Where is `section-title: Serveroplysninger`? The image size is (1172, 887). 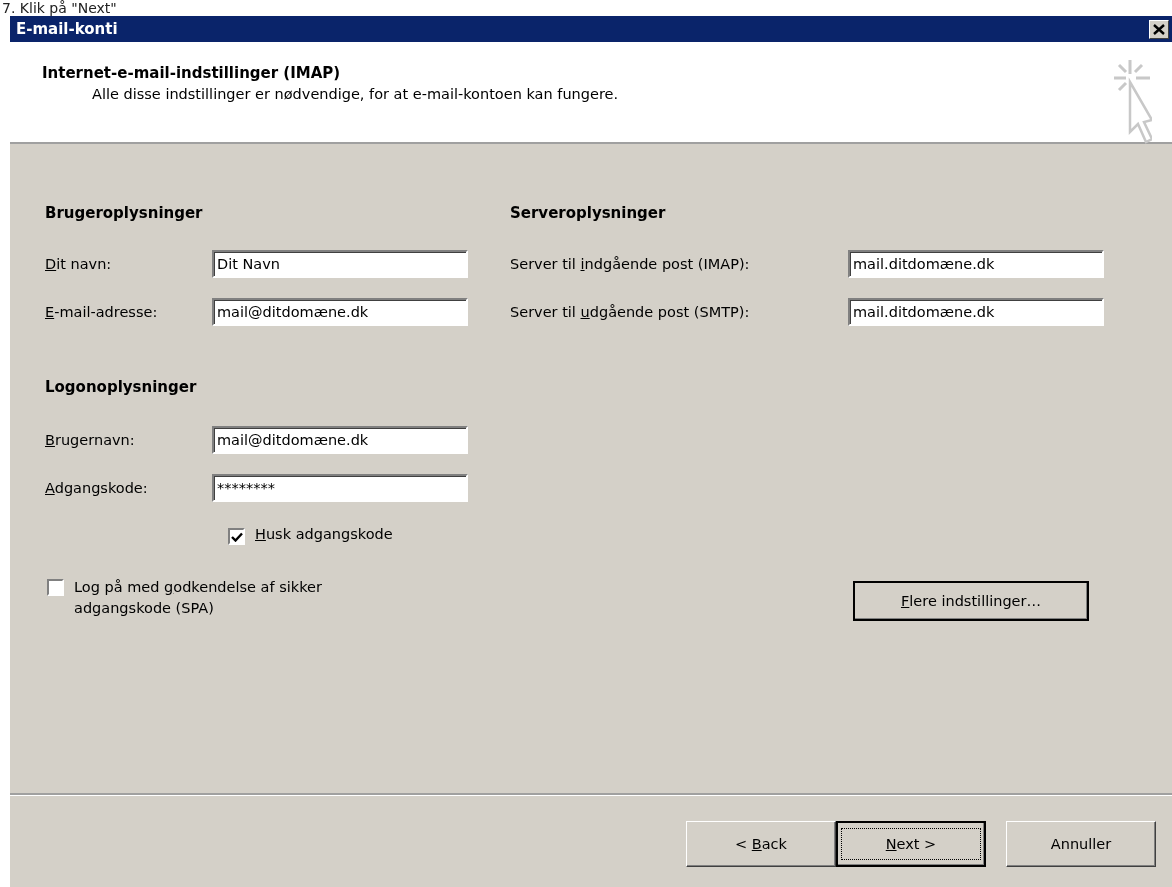
section-title: Serveroplysninger is located at coordinates (588, 214).